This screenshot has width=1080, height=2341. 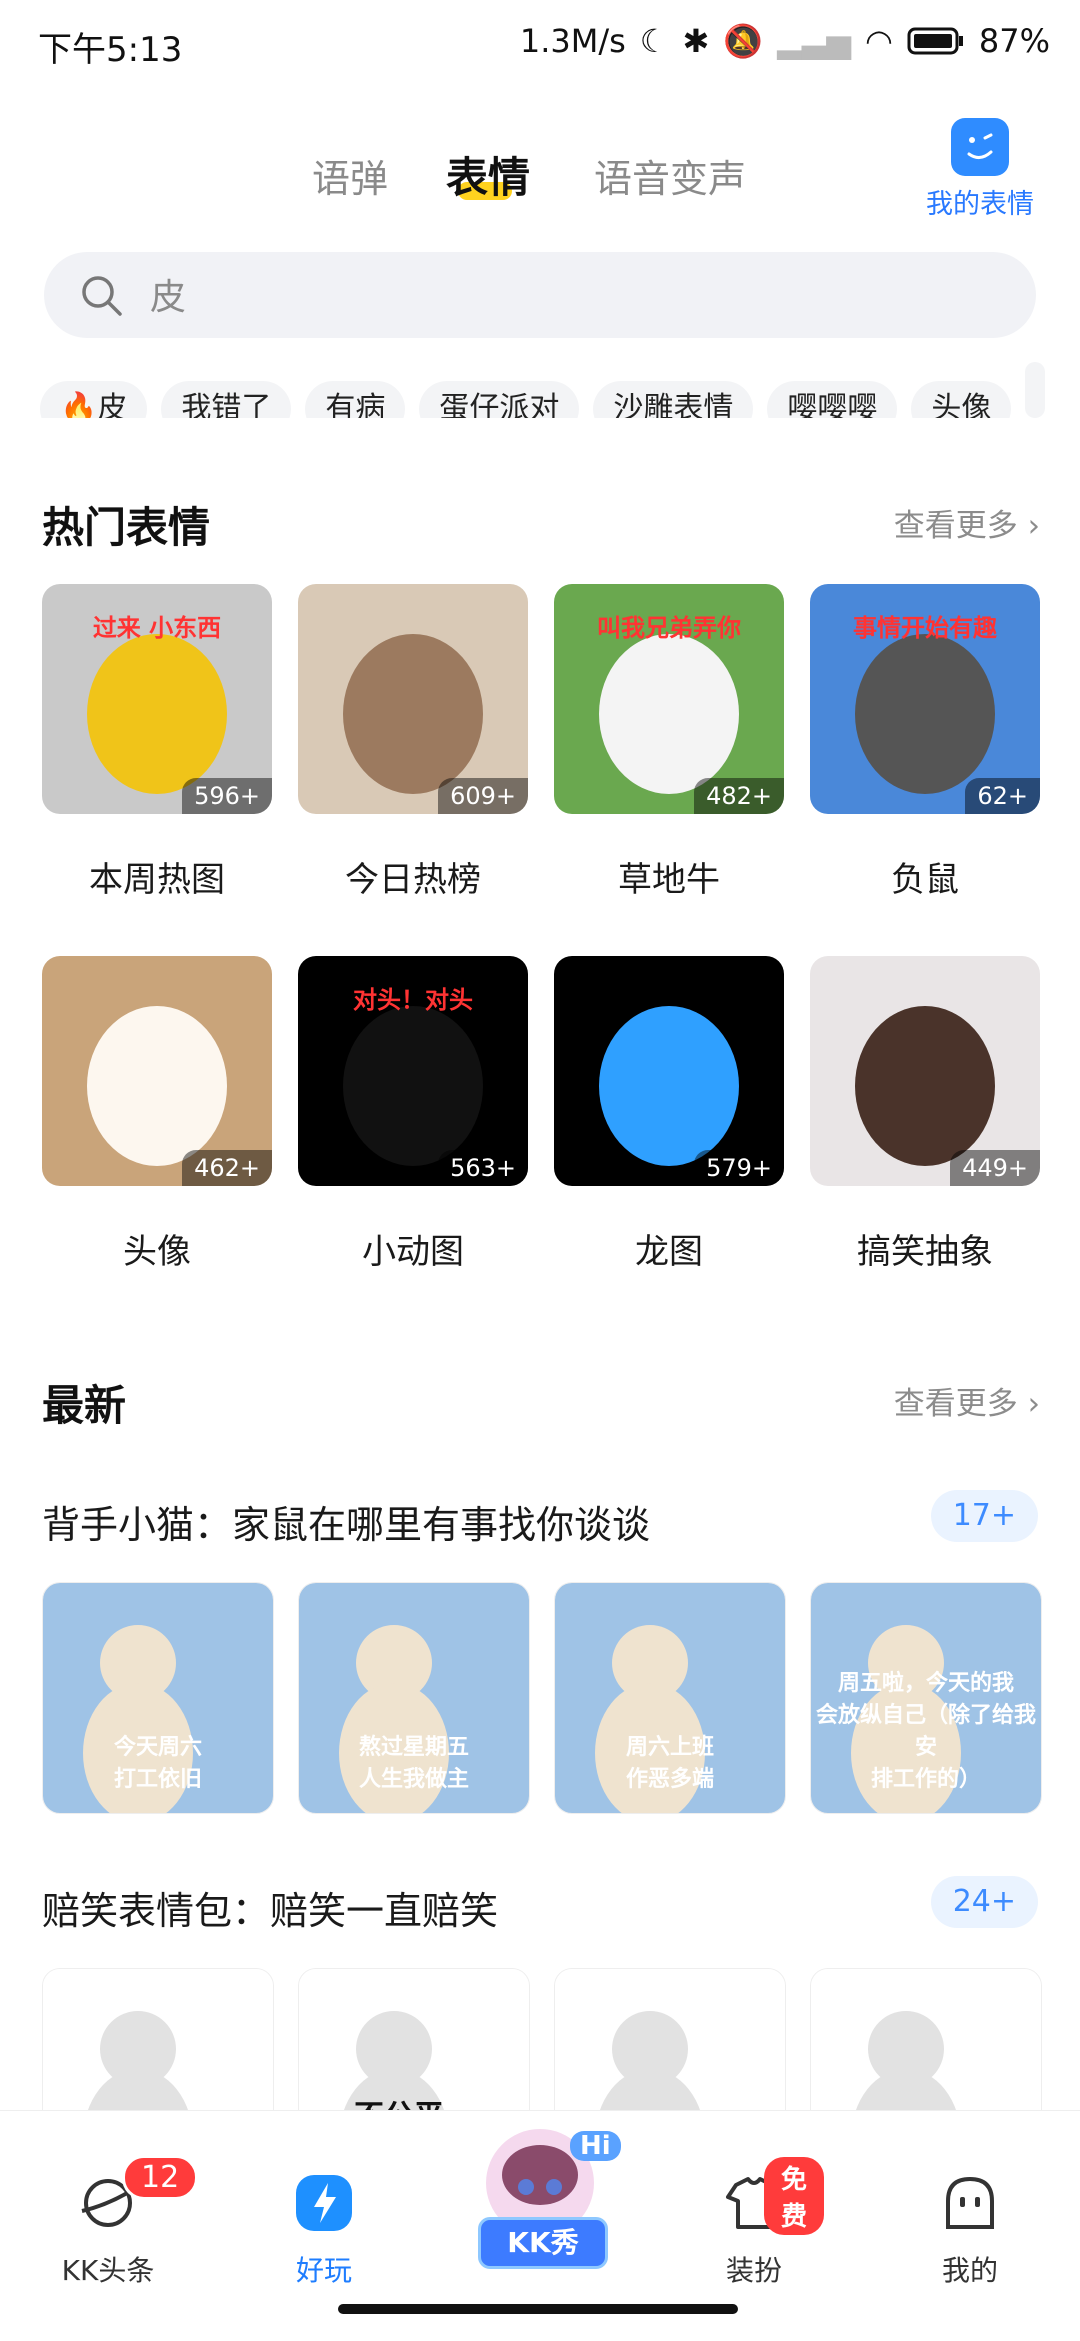 What do you see at coordinates (157, 699) in the screenshot?
I see `hot-tile: 过来 小东西 596+` at bounding box center [157, 699].